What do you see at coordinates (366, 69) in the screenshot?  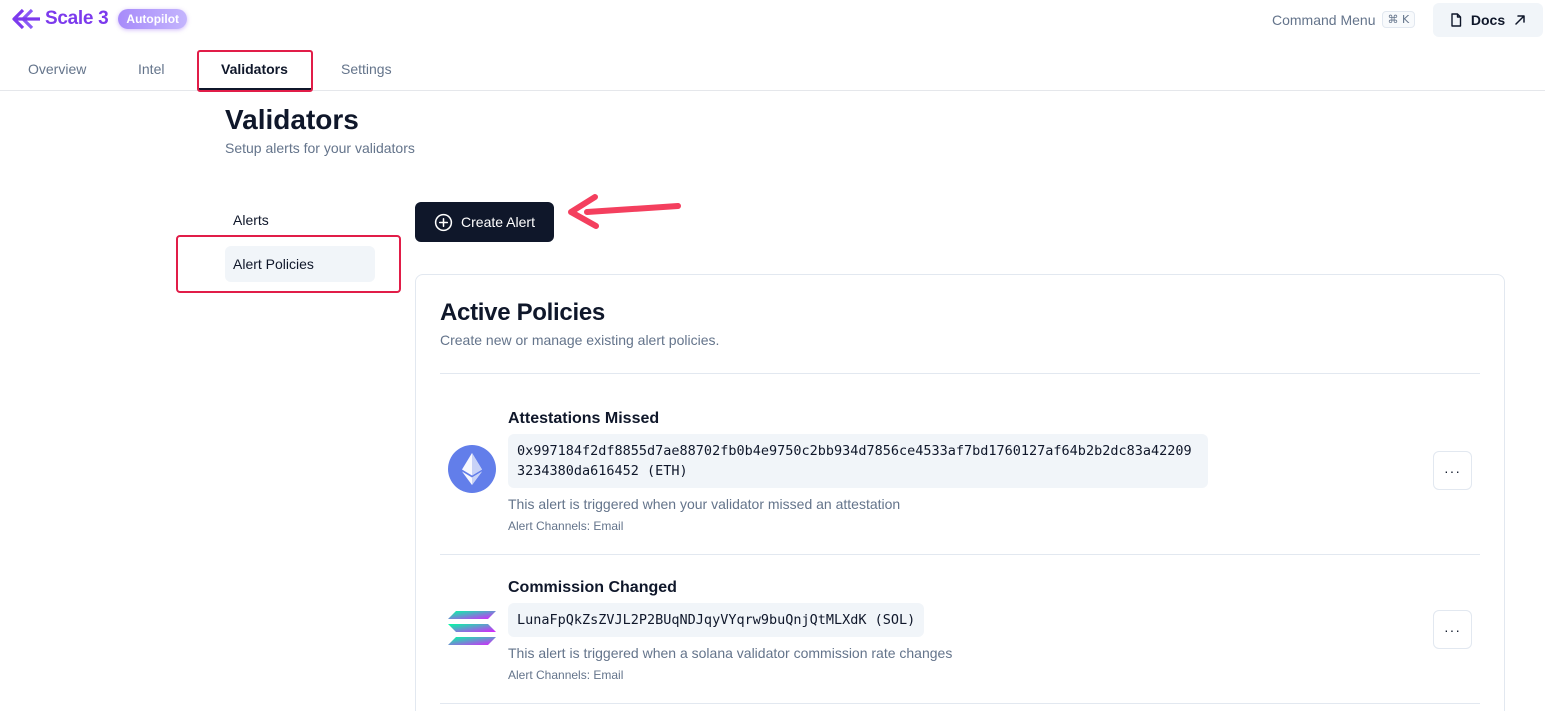 I see `tab-settings: Settings` at bounding box center [366, 69].